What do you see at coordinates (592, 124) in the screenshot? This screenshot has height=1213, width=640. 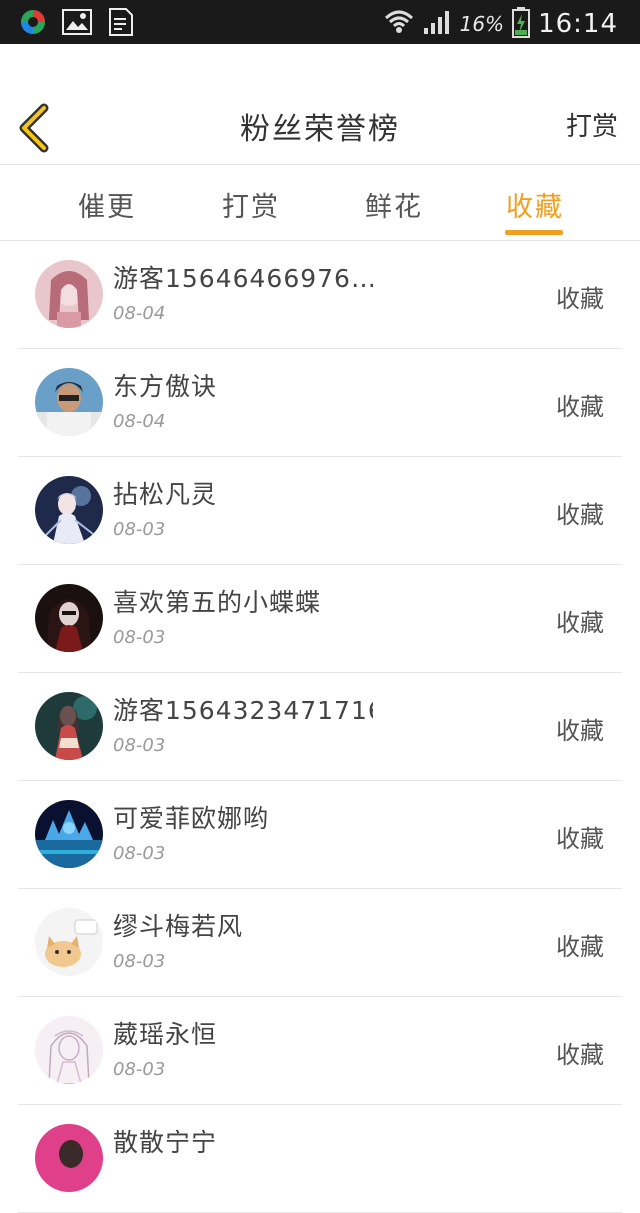 I see `reward-button: 打赏` at bounding box center [592, 124].